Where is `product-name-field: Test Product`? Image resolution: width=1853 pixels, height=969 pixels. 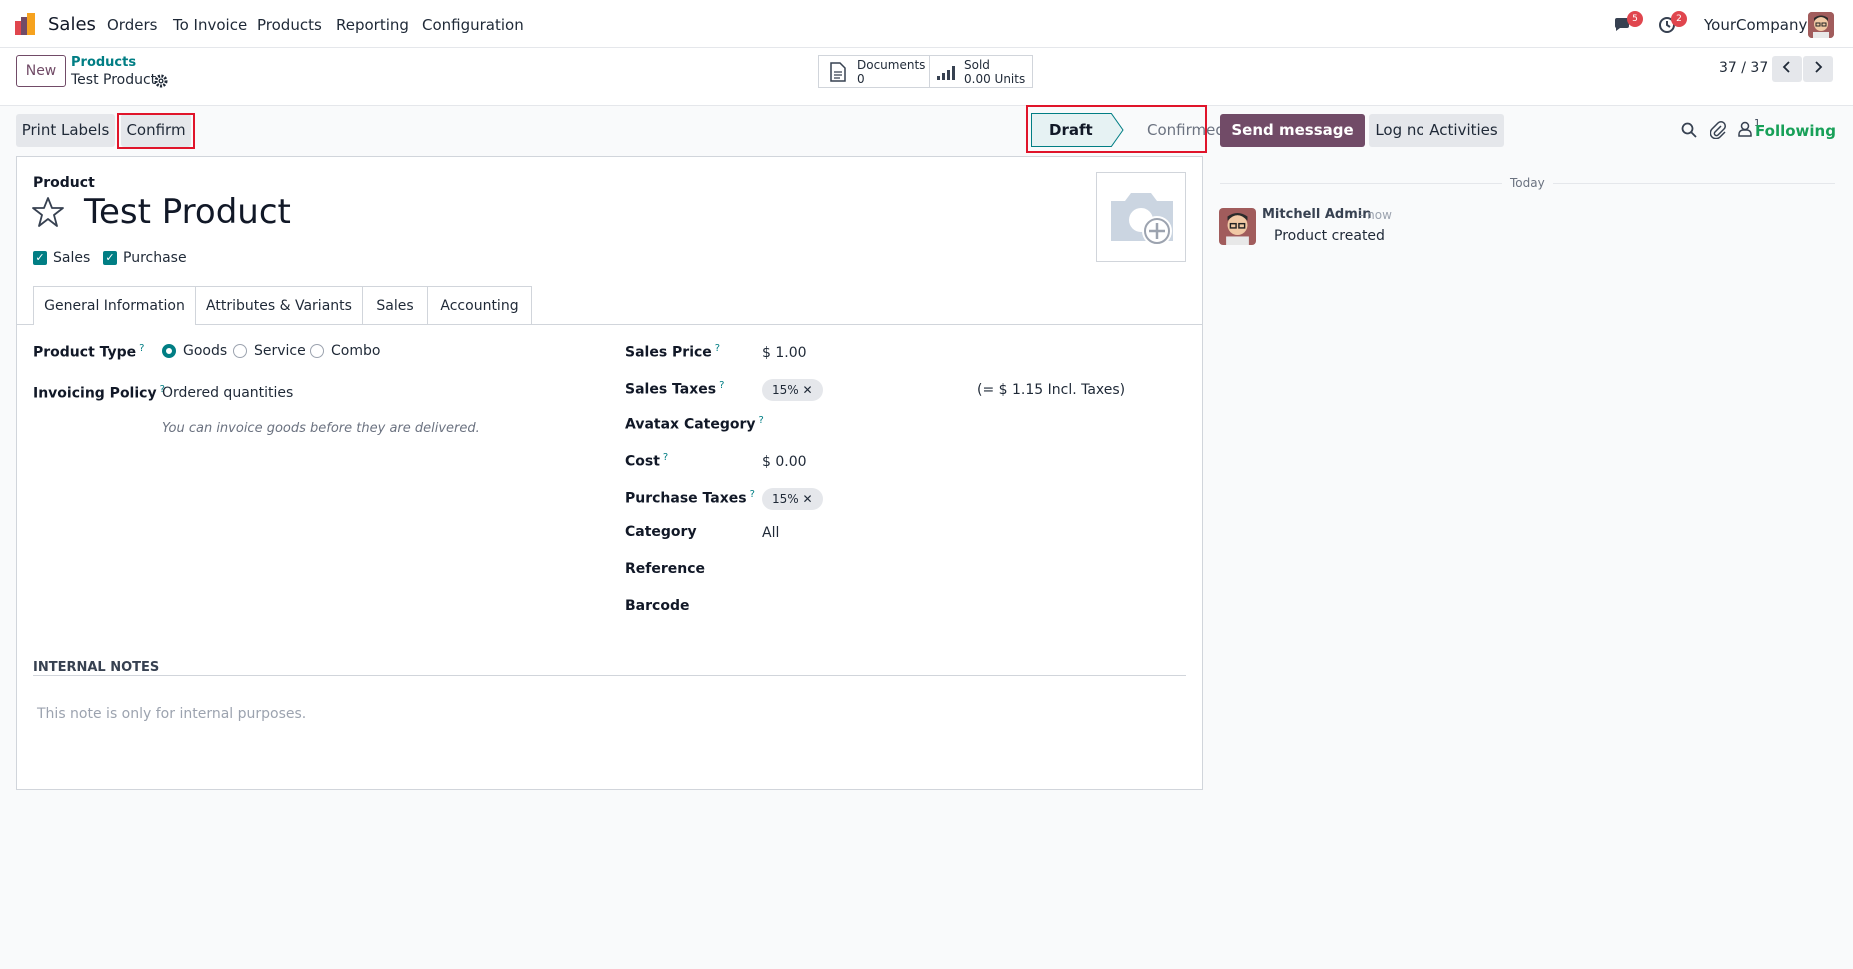
product-name-field: Test Product is located at coordinates (187, 212).